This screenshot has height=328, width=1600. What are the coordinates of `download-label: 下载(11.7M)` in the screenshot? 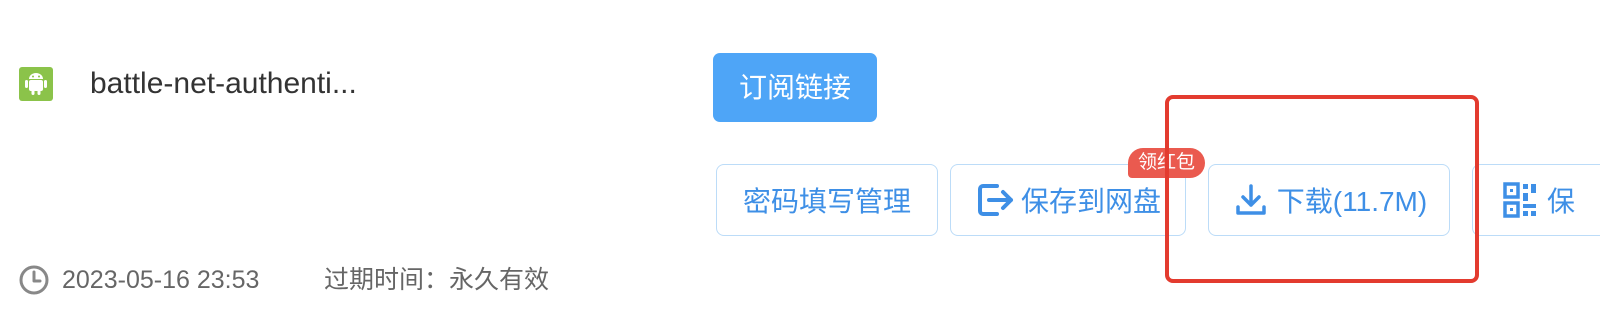 It's located at (1352, 201).